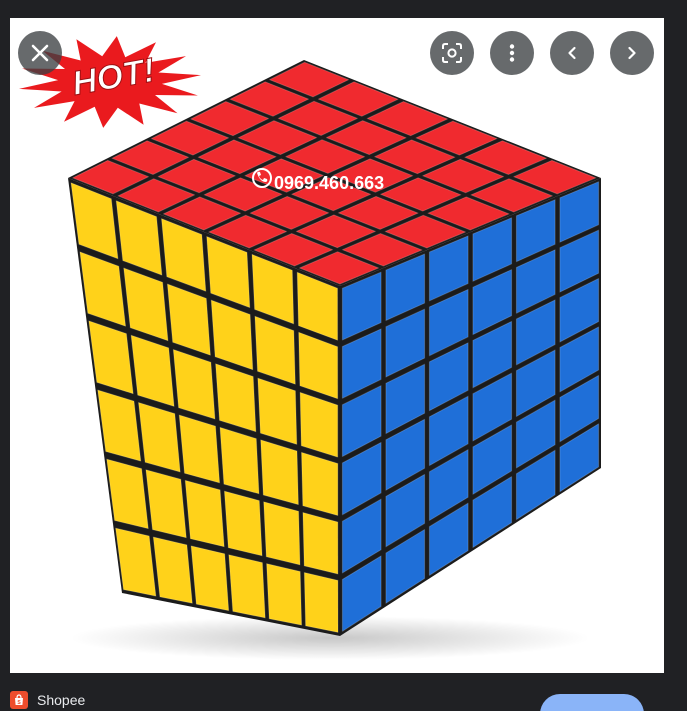  I want to click on close-icon, so click(40, 53).